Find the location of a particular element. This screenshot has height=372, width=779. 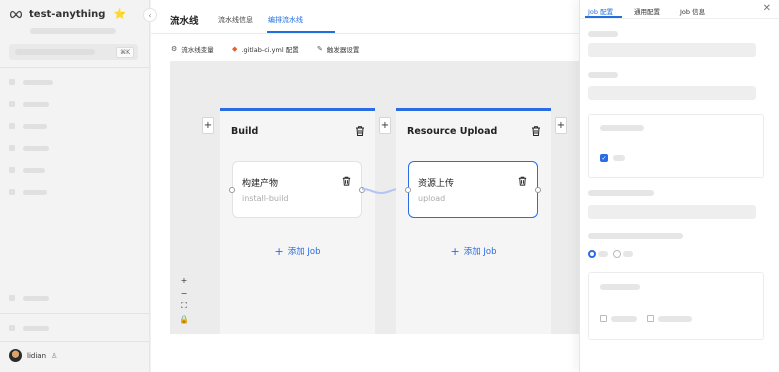

pipeline-variables-button: ⚙ 流水线变量 is located at coordinates (192, 49).